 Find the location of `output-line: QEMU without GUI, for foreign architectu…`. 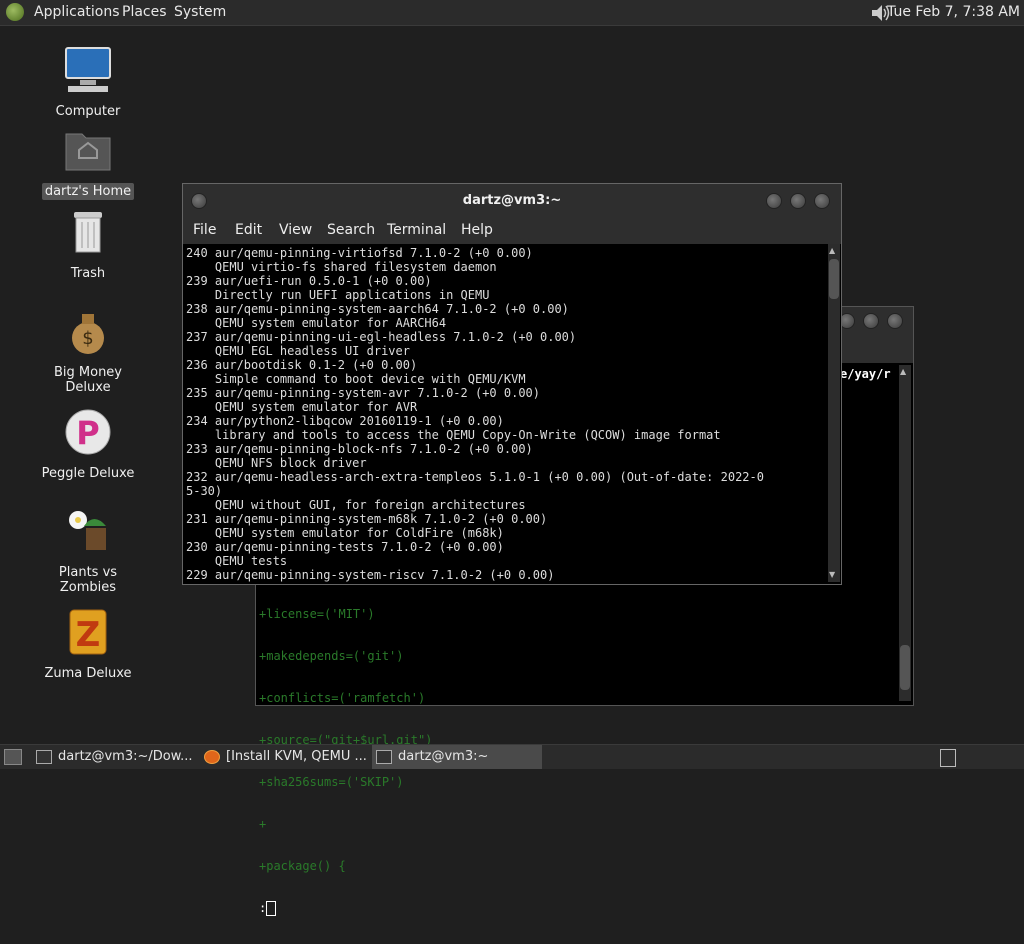

output-line: QEMU without GUI, for foreign architectu… is located at coordinates (356, 505).